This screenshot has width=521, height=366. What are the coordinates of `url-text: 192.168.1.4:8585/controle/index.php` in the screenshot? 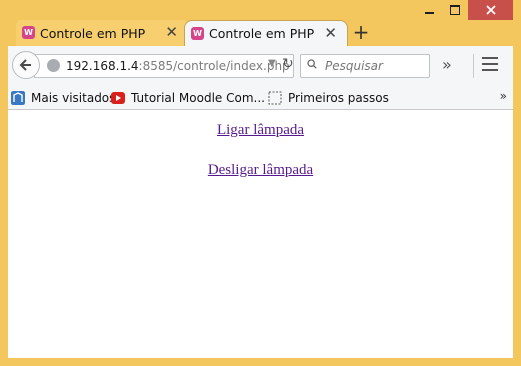 It's located at (178, 66).